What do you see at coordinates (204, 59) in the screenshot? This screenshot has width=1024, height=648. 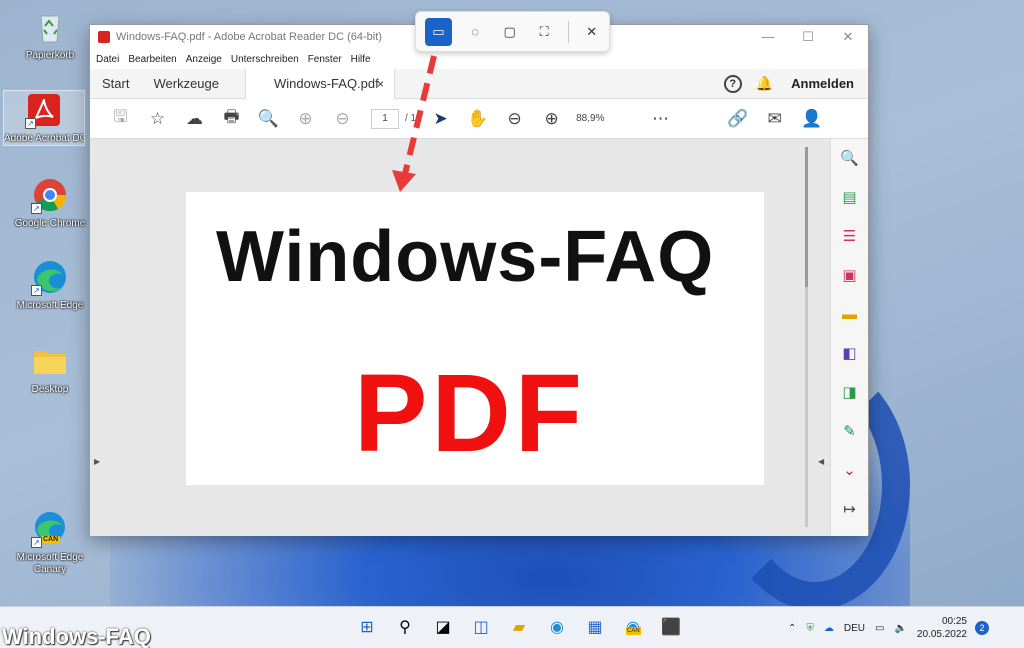 I see `menu-anzeige: Anzeige` at bounding box center [204, 59].